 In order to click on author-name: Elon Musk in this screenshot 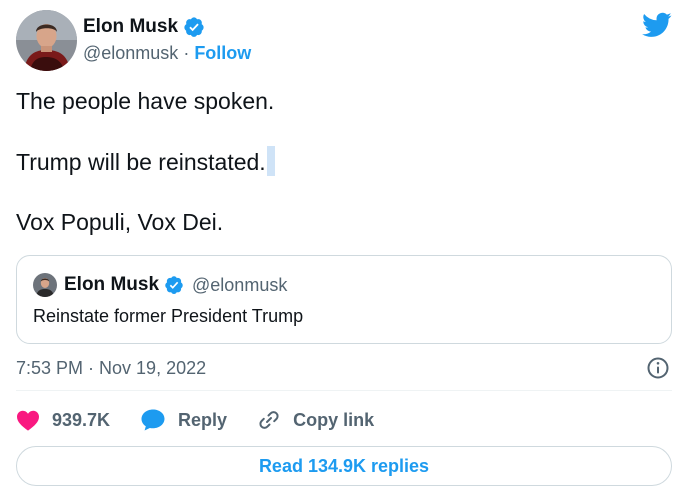, I will do `click(130, 27)`.